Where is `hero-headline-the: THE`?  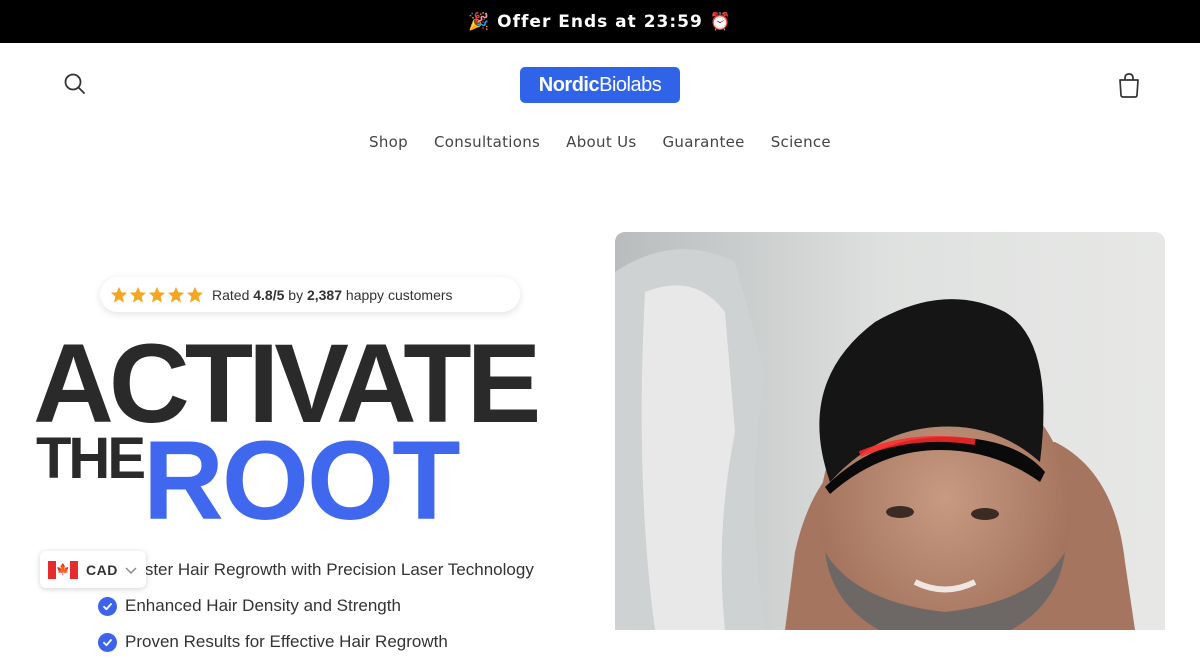
hero-headline-the: THE is located at coordinates (91, 458).